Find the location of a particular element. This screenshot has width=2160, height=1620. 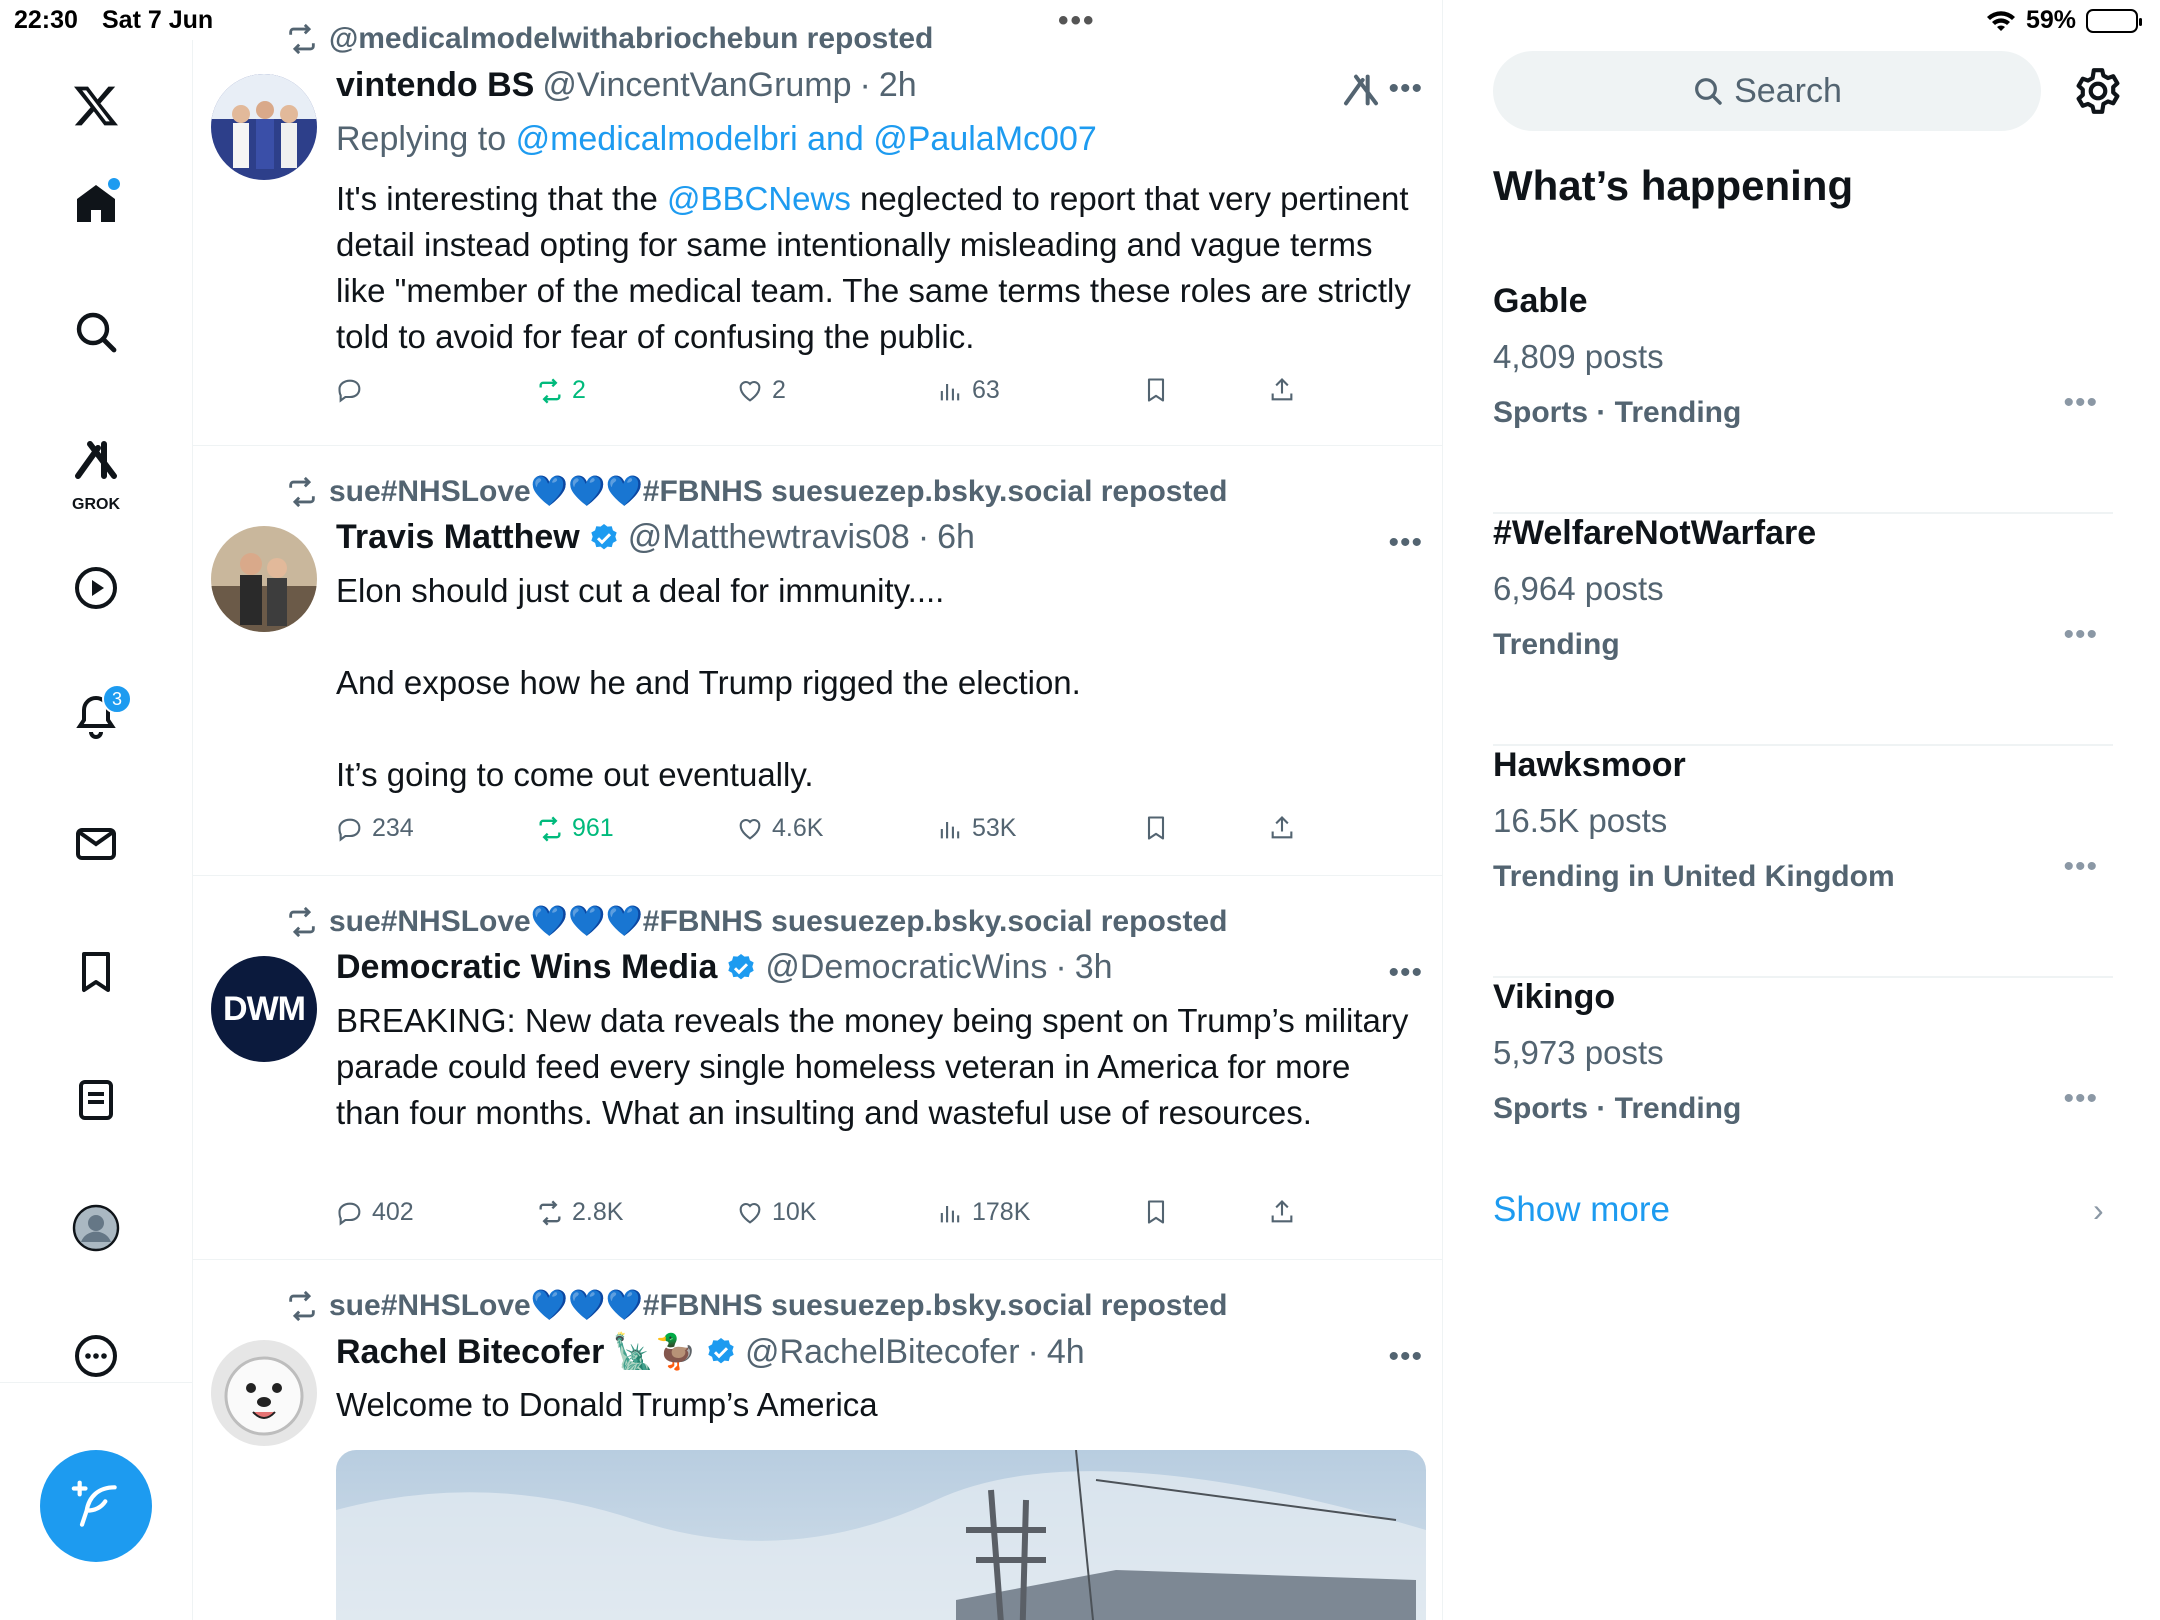

author-name: vintendo BS is located at coordinates (435, 85).